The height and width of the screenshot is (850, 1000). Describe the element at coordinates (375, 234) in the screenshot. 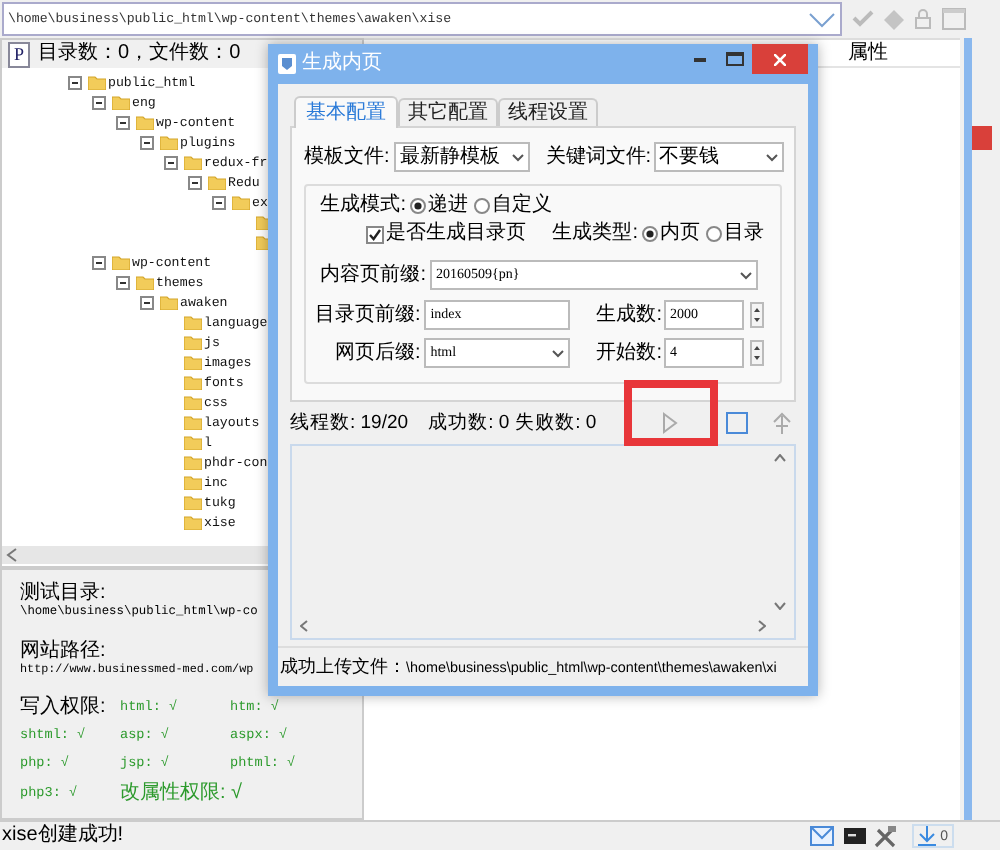

I see `checkbox-icon` at that location.